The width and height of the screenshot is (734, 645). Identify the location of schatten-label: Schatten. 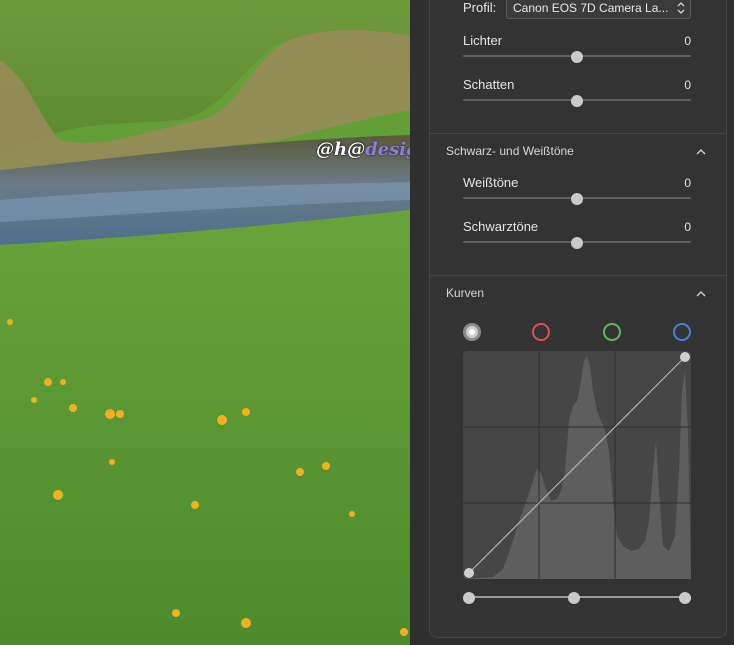
(489, 84).